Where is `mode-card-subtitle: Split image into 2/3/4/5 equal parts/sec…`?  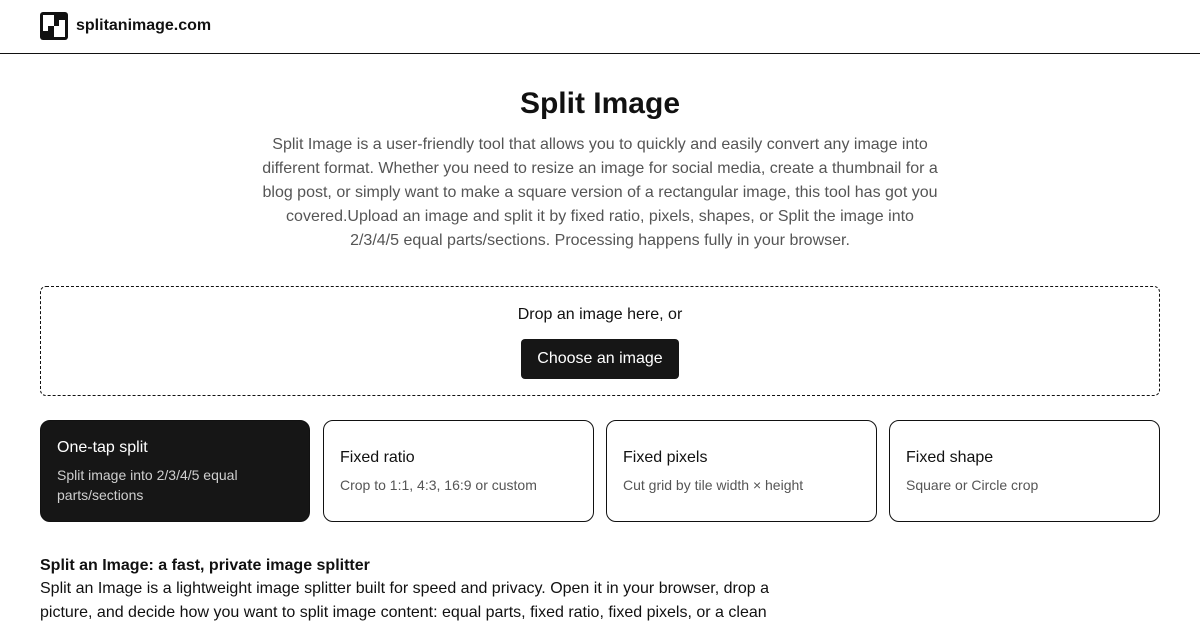 mode-card-subtitle: Split image into 2/3/4/5 equal parts/sec… is located at coordinates (147, 485).